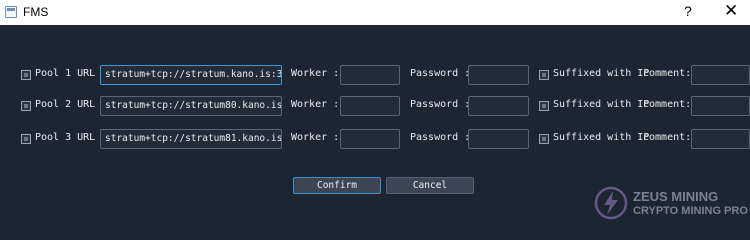 This screenshot has width=750, height=240. Describe the element at coordinates (498, 139) in the screenshot. I see `pool-3-password-input` at that location.